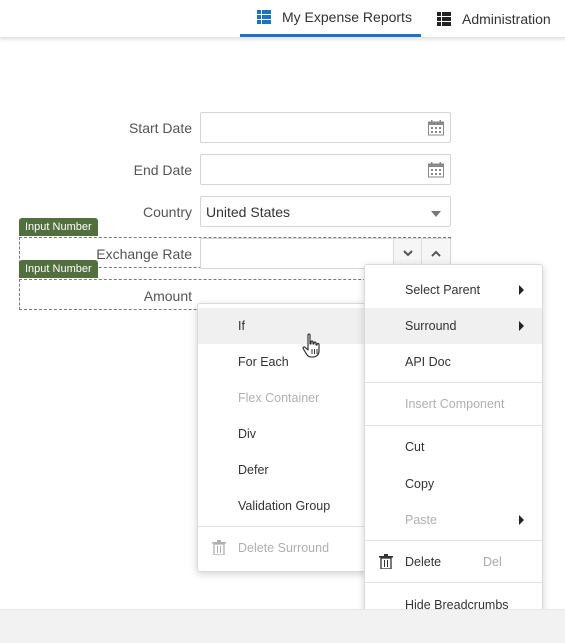 This screenshot has height=643, width=565. I want to click on country-select: United States, so click(325, 211).